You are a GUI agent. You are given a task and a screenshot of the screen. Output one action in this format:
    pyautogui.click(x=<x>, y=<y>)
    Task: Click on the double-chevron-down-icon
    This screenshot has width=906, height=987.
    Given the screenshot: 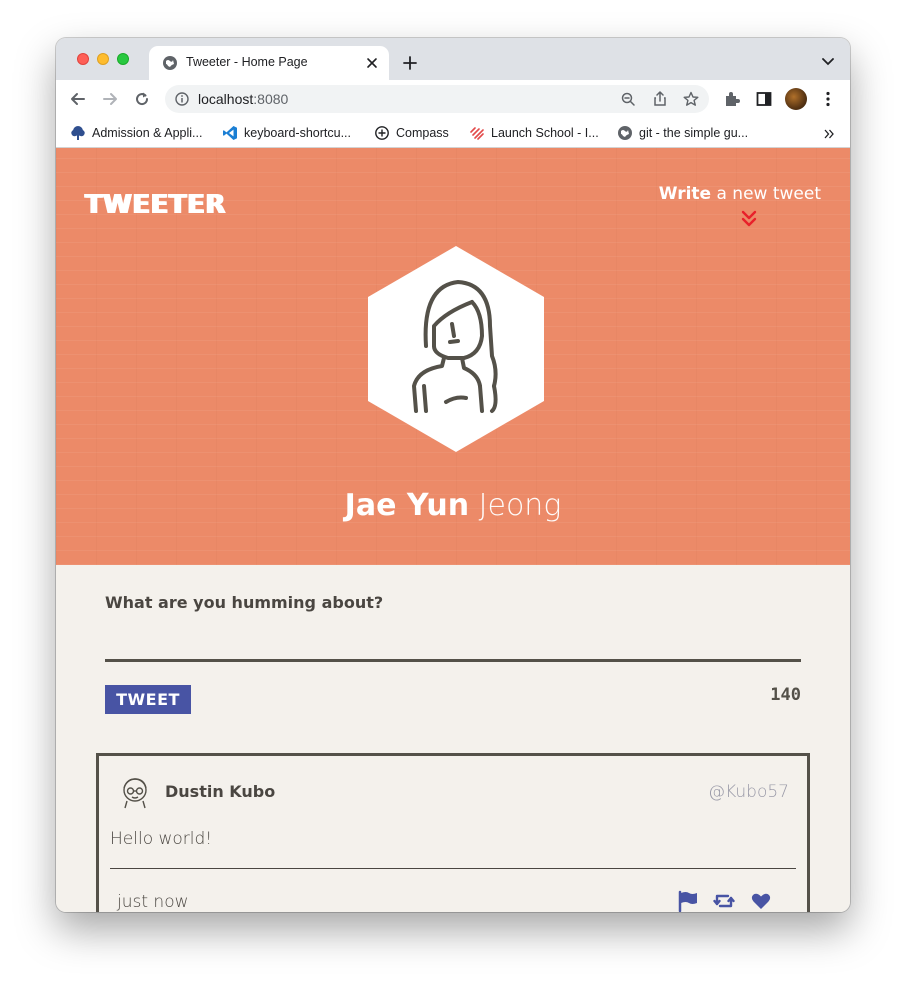 What is the action you would take?
    pyautogui.click(x=749, y=219)
    